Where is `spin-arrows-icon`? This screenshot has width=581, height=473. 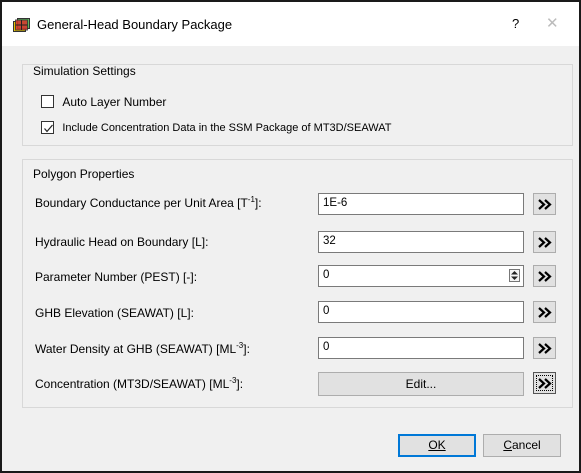
spin-arrows-icon is located at coordinates (514, 275).